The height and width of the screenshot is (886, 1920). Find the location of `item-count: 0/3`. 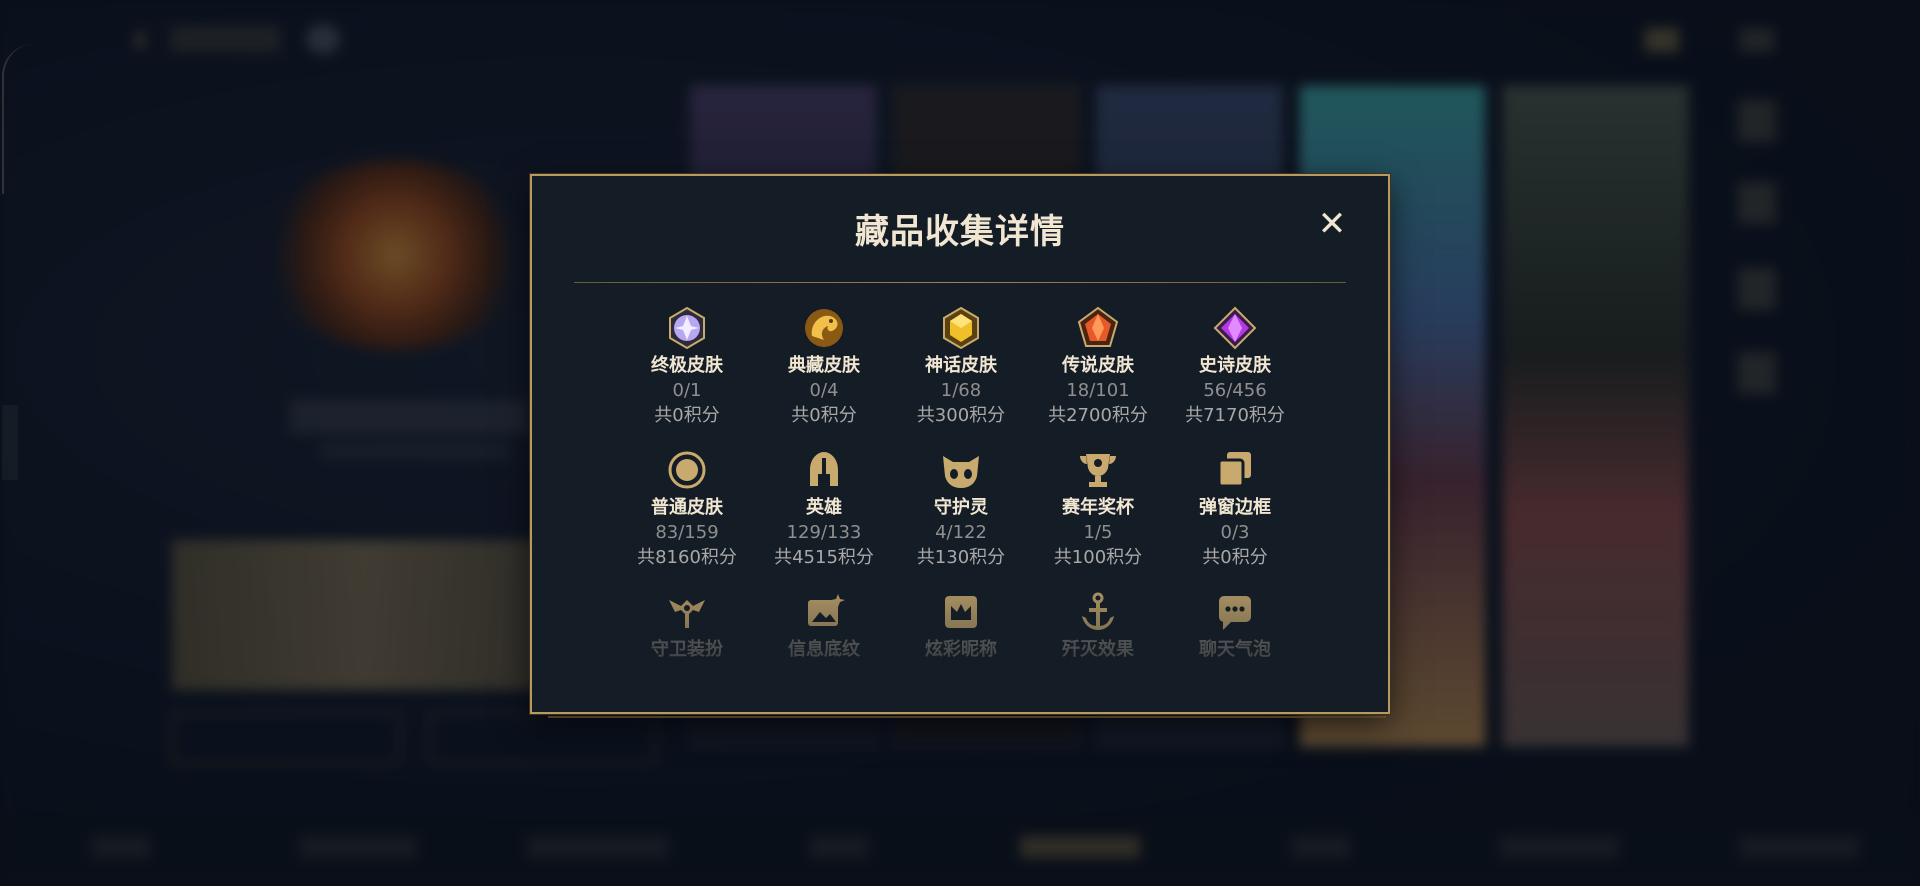

item-count: 0/3 is located at coordinates (1235, 532).